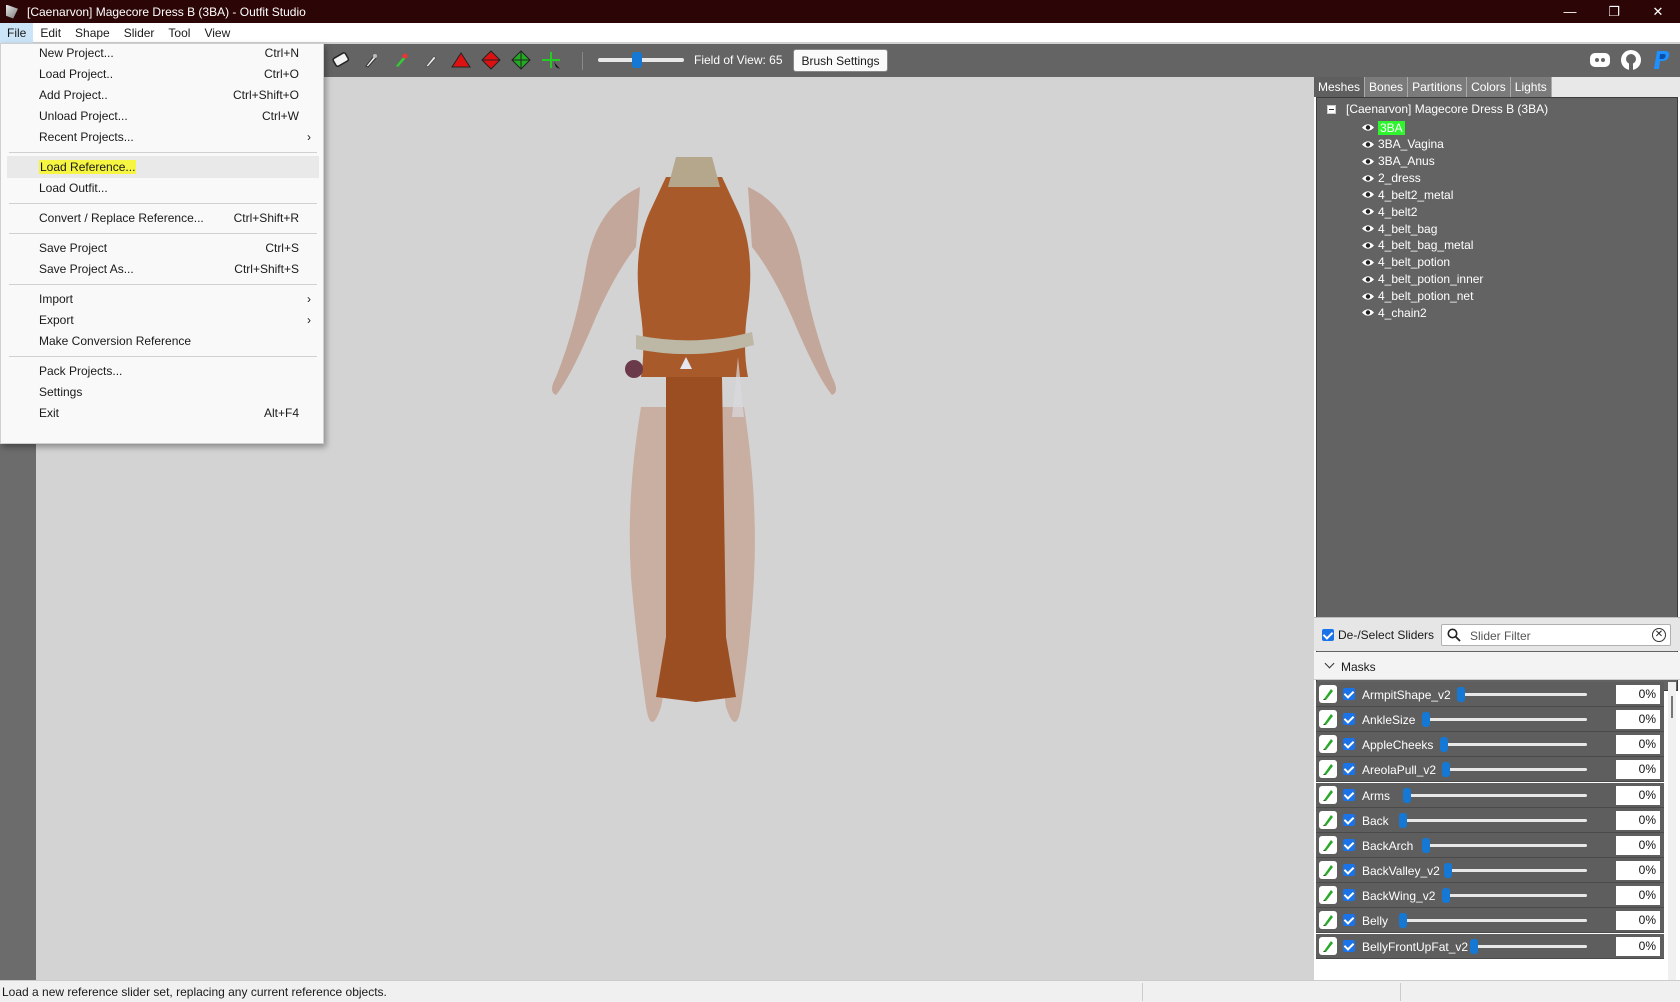 Image resolution: width=1680 pixels, height=1002 pixels. What do you see at coordinates (1490, 871) in the screenshot?
I see `slider-row: BackValley_v2 0%` at bounding box center [1490, 871].